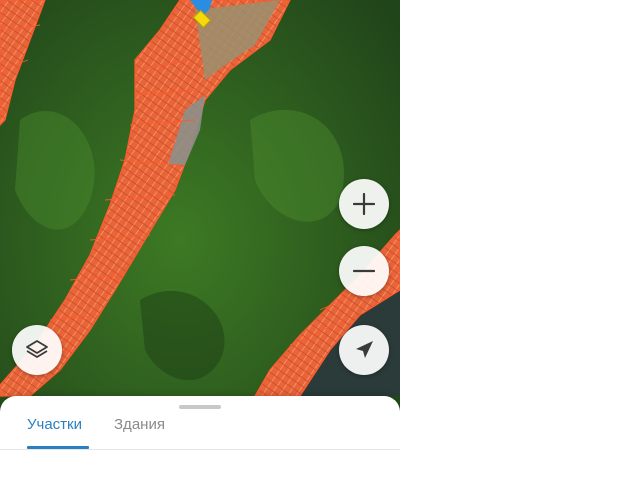  I want to click on locate-button, so click(364, 350).